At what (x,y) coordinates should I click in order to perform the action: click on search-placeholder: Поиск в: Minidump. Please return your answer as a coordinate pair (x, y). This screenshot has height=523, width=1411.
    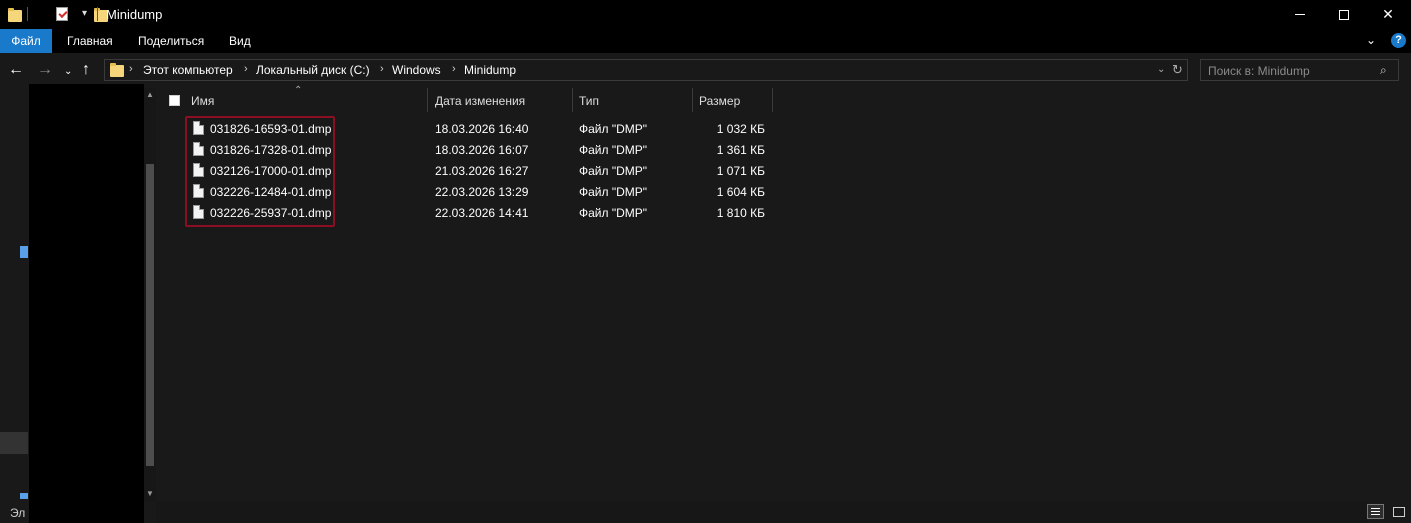
    Looking at the image, I should click on (1259, 71).